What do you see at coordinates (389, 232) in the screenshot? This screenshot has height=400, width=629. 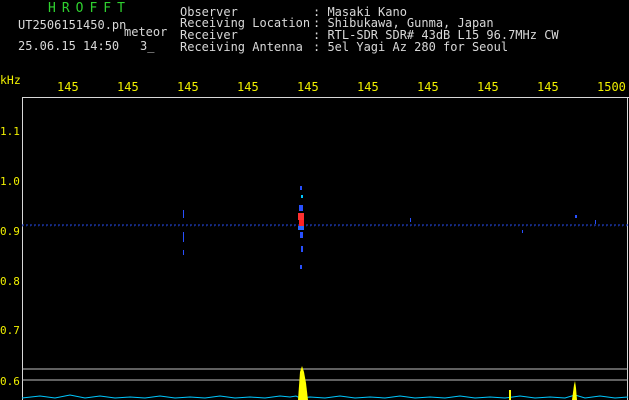 I see `carrier-noise` at bounding box center [389, 232].